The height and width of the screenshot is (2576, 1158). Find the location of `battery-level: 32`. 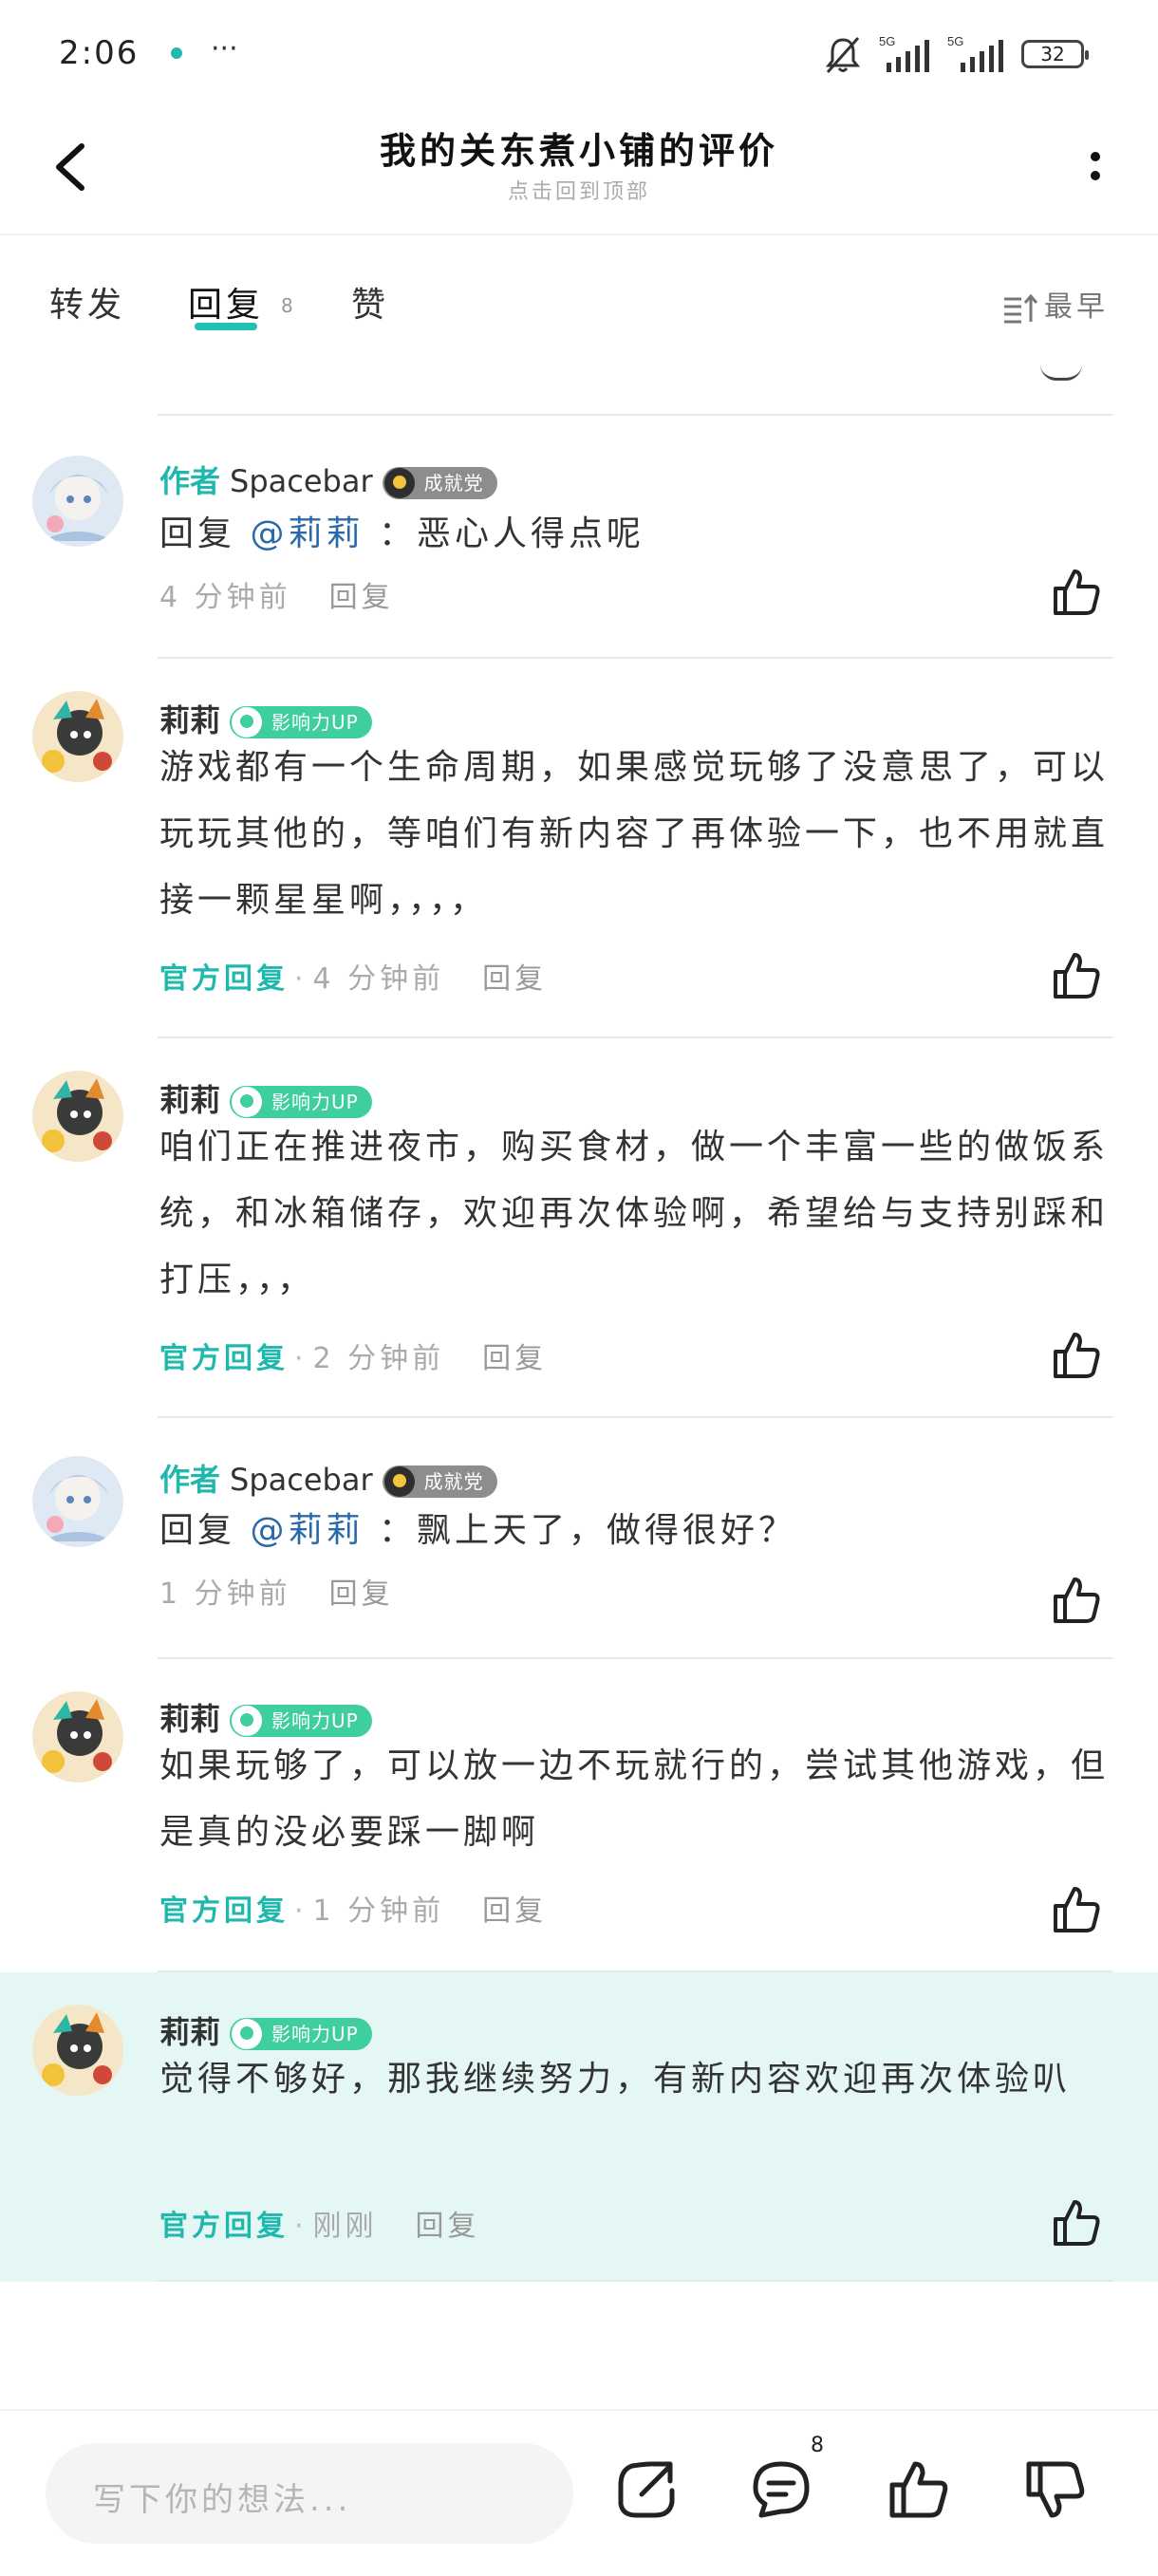

battery-level: 32 is located at coordinates (1055, 54).